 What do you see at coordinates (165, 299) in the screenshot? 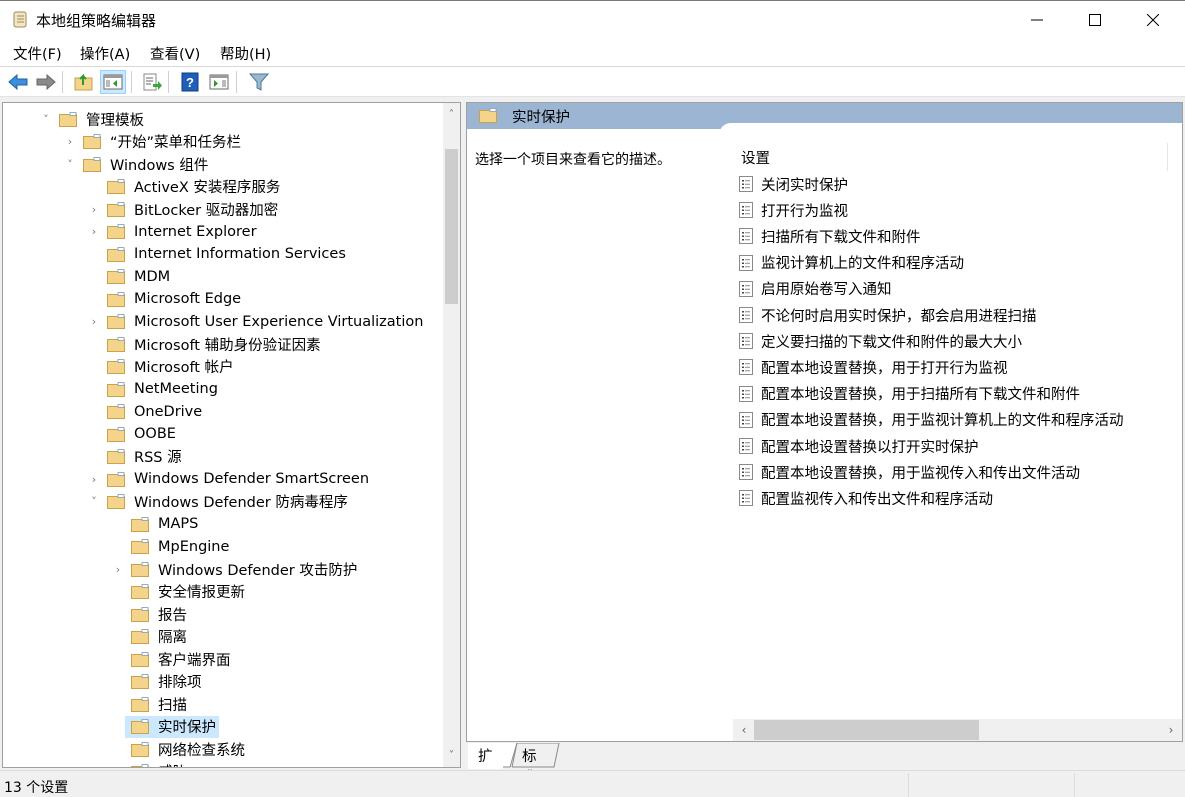
I see `tree-item: Microsoft Edge` at bounding box center [165, 299].